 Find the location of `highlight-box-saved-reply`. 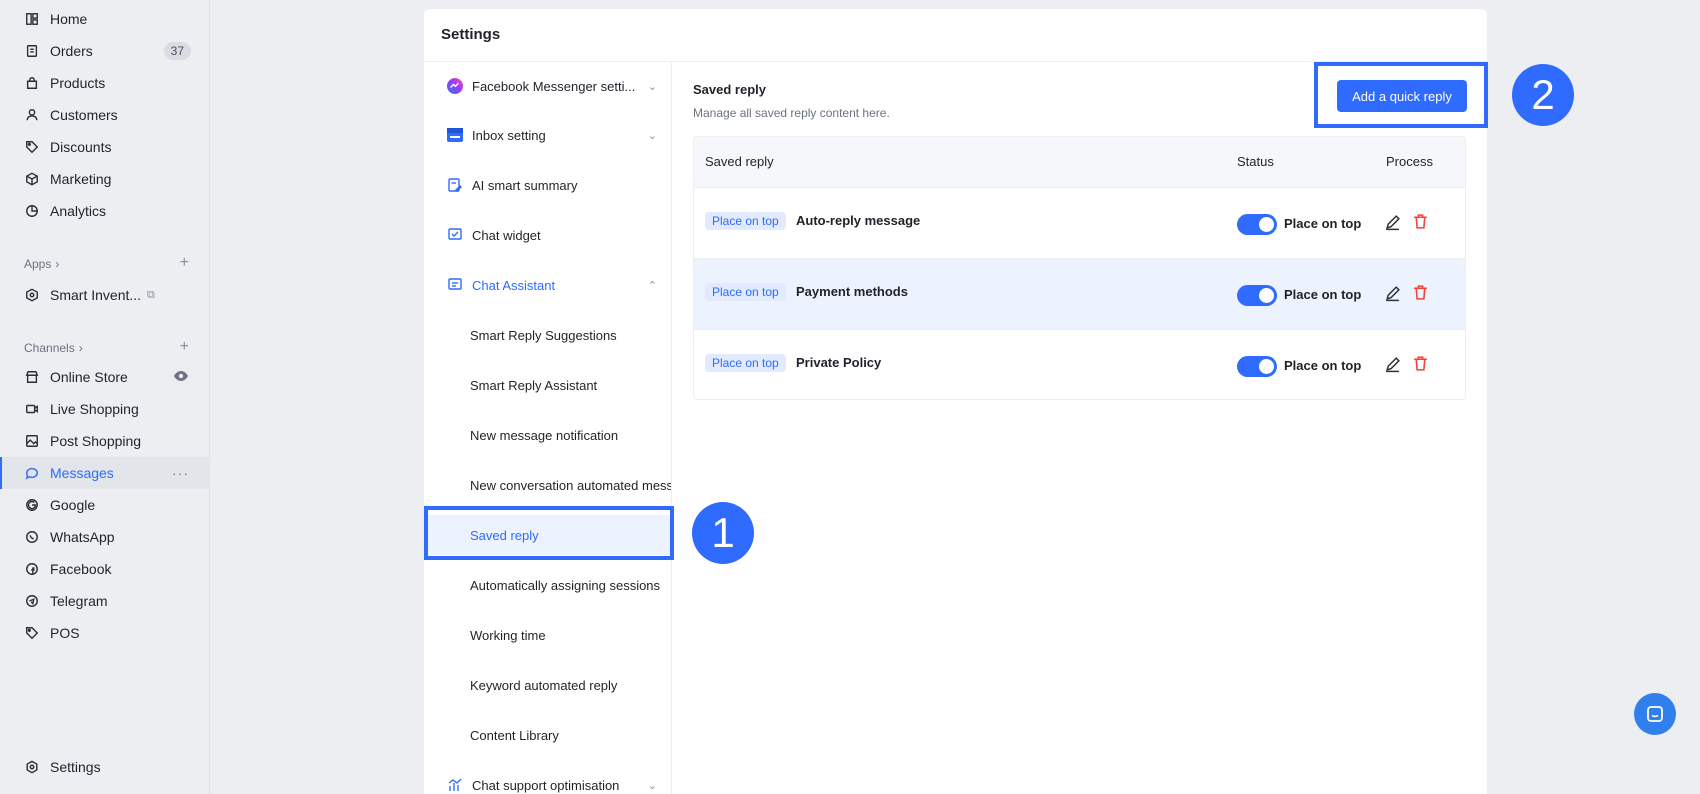

highlight-box-saved-reply is located at coordinates (549, 533).